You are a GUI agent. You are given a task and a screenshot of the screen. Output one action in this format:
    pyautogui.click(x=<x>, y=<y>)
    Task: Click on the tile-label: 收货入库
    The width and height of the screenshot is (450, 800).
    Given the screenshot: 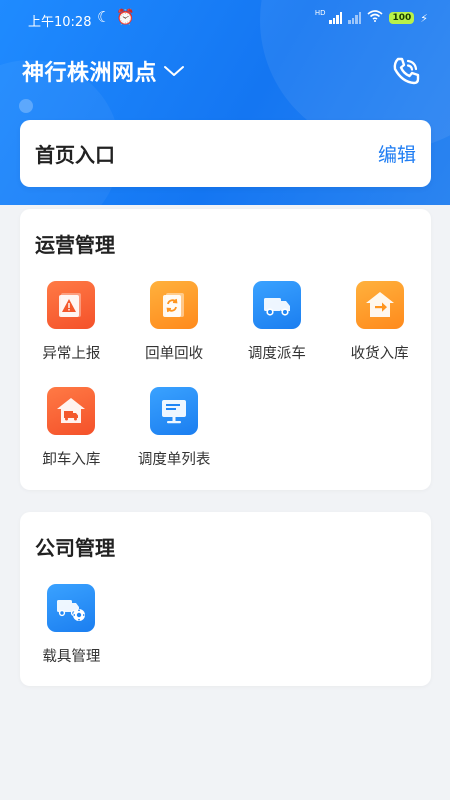 What is the action you would take?
    pyautogui.click(x=379, y=354)
    